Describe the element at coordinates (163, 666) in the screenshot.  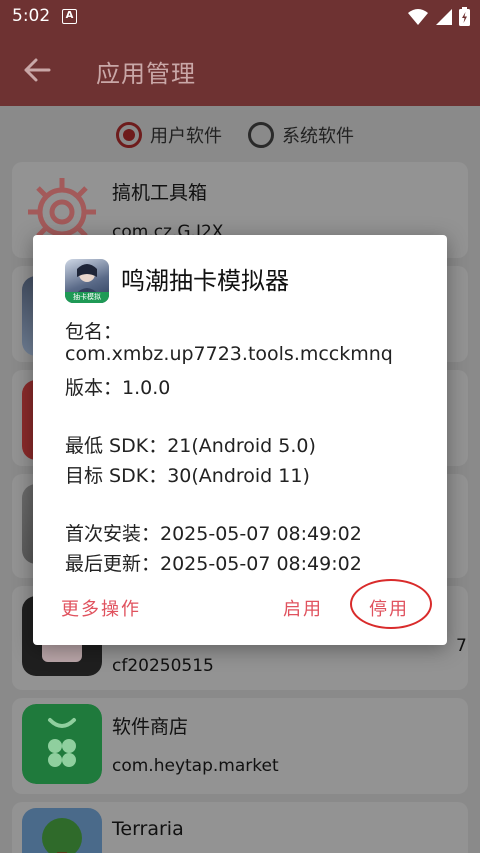
I see `app-package: cf20250515` at that location.